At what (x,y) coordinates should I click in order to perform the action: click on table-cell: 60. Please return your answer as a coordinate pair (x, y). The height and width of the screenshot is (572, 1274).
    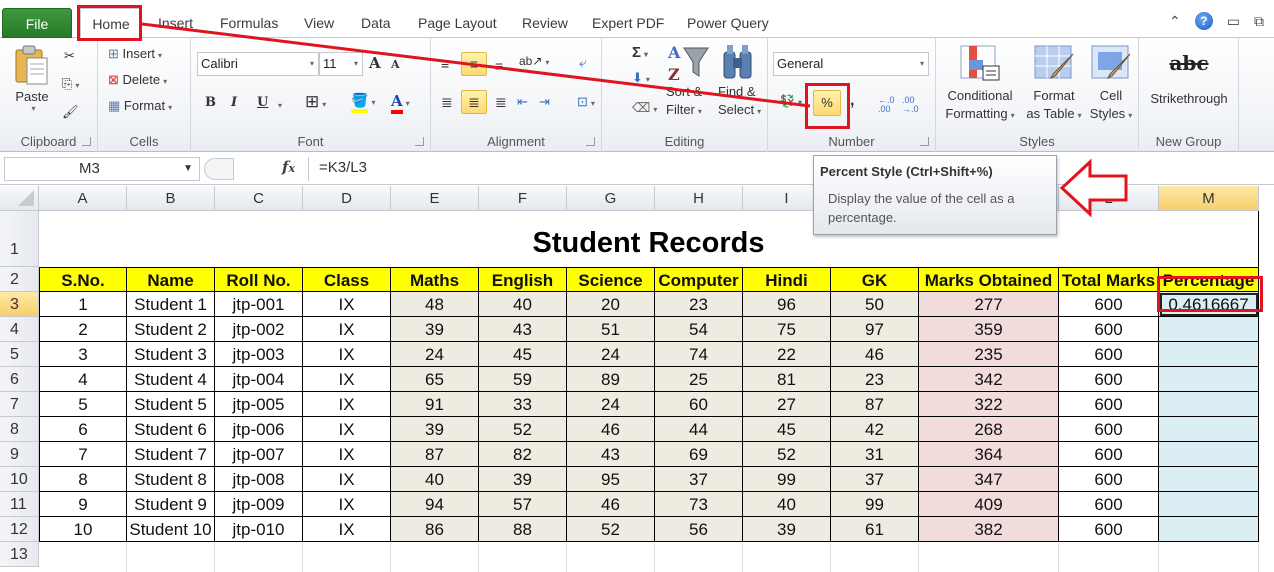
    Looking at the image, I should click on (699, 404).